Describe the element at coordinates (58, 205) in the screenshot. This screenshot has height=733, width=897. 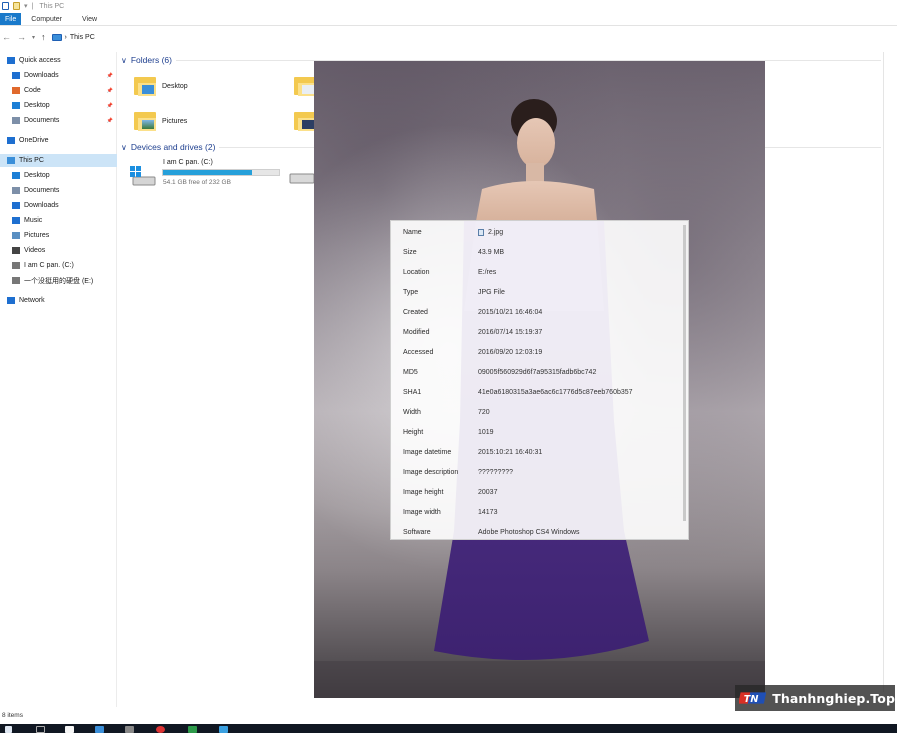
I see `sidebar-item: Downloads` at that location.